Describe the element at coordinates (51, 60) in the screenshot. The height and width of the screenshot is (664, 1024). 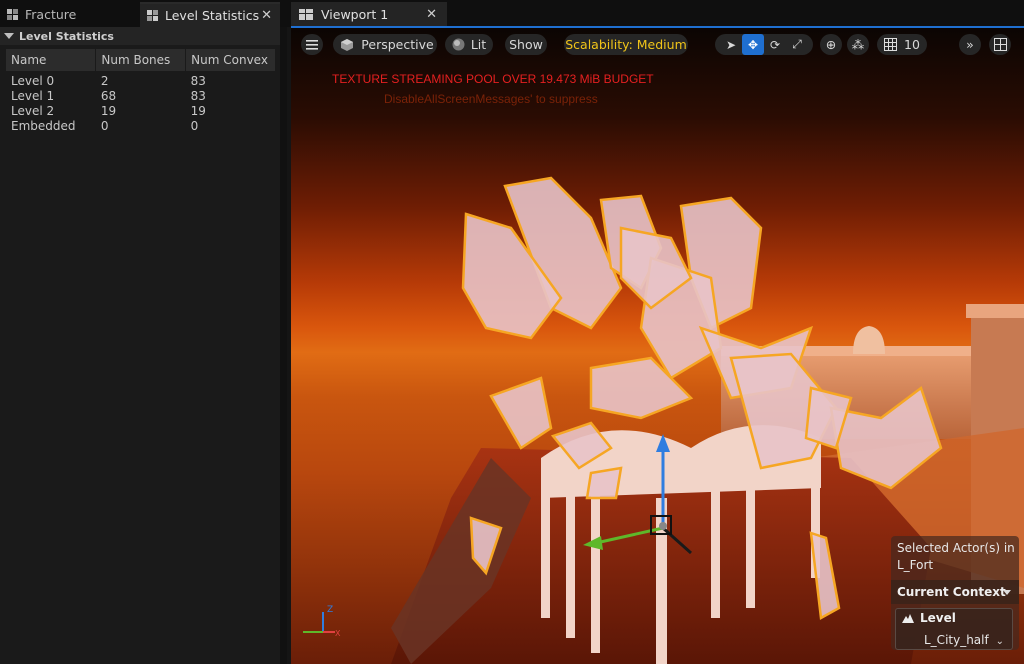
I see `column-header-name: Name` at that location.